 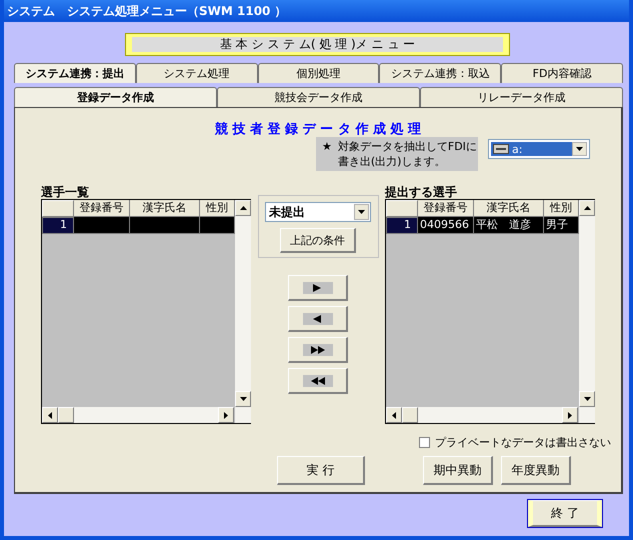 I want to click on tab: 登録データ作成, so click(x=115, y=97).